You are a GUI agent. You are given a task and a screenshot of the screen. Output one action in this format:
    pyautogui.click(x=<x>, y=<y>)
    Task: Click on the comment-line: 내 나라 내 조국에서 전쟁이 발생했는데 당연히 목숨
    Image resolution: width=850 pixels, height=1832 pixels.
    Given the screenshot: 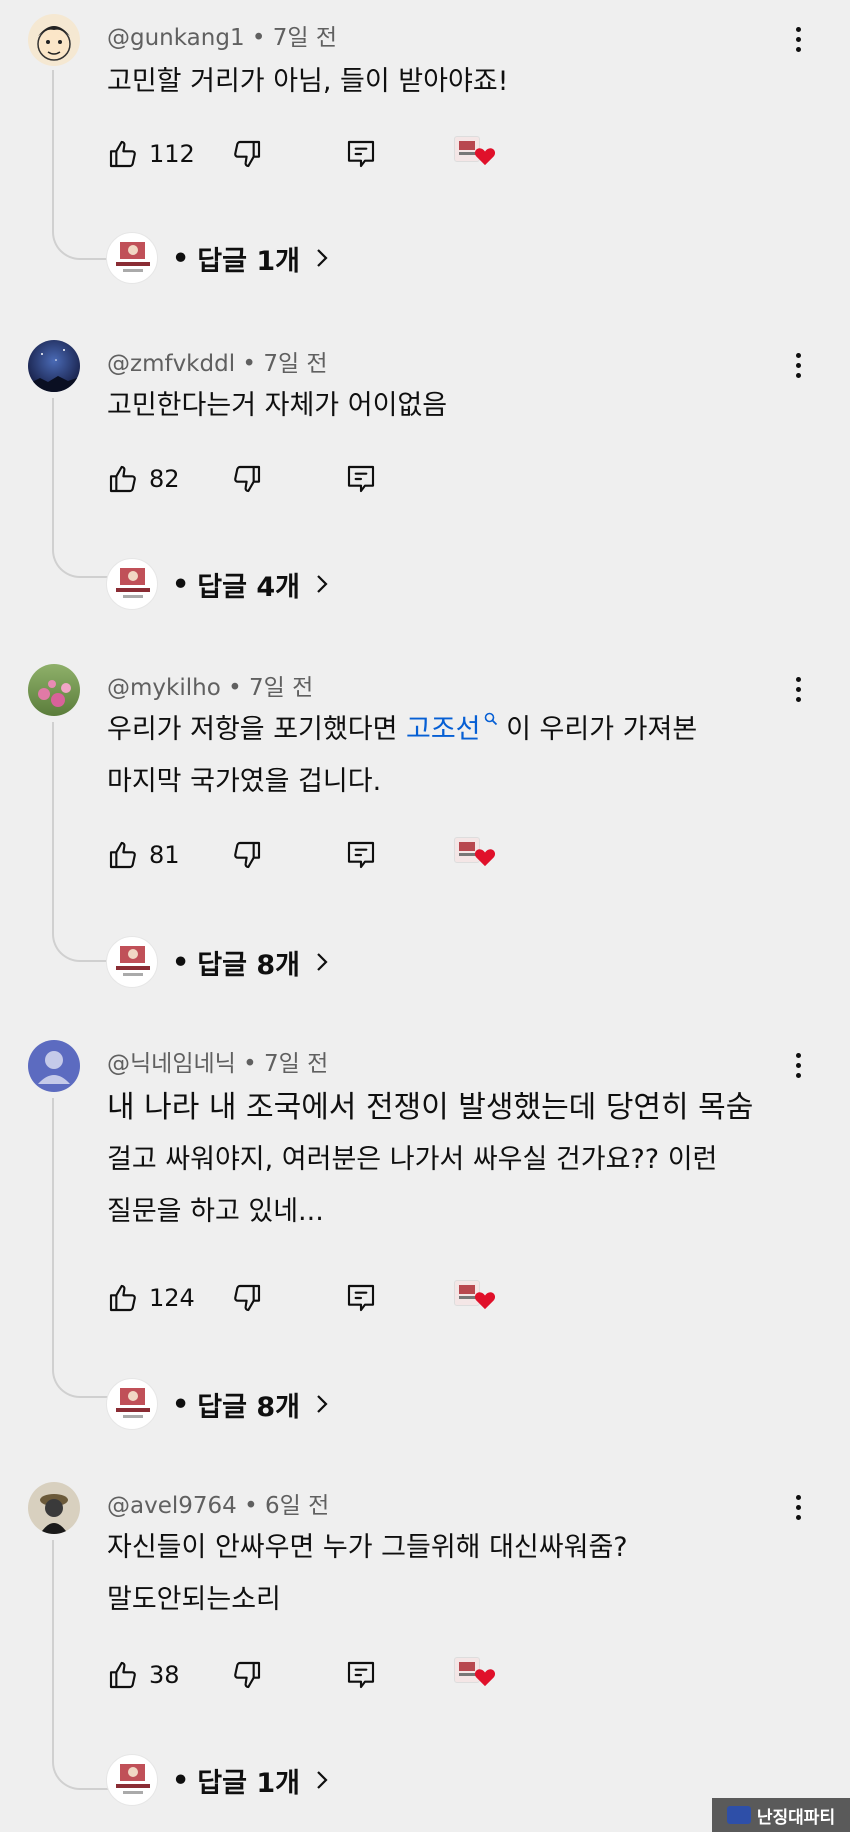 What is the action you would take?
    pyautogui.click(x=430, y=1107)
    